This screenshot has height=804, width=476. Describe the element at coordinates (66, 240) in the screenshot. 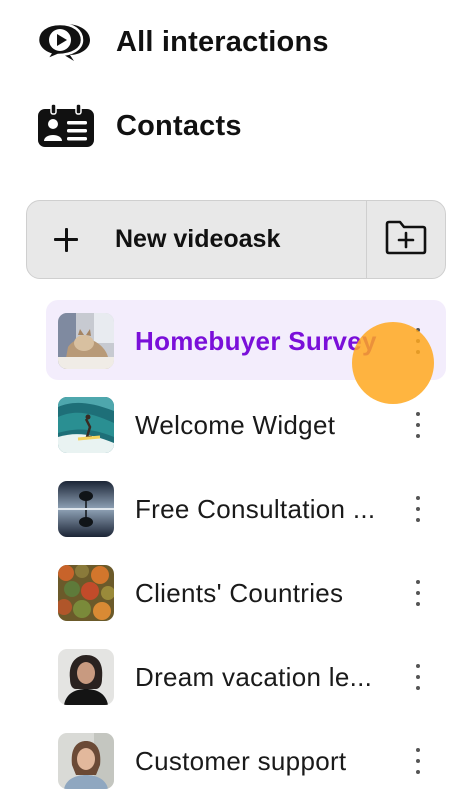

I see `plus-icon` at that location.